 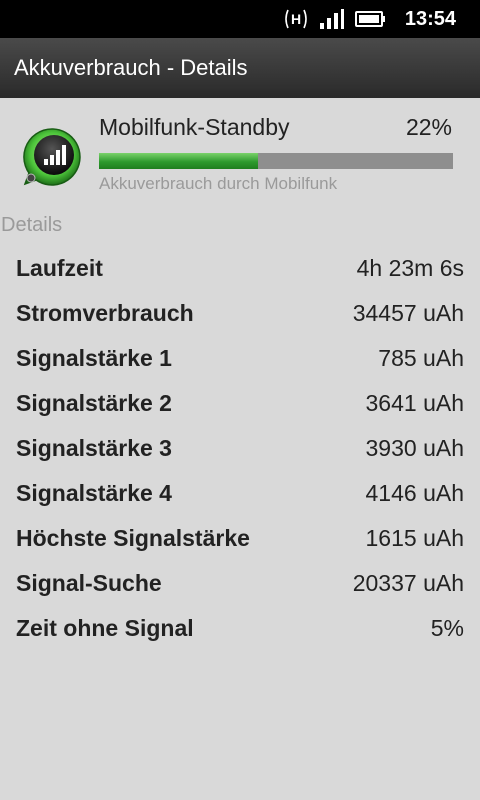 What do you see at coordinates (410, 268) in the screenshot?
I see `detail-value: 4h 23m 6s` at bounding box center [410, 268].